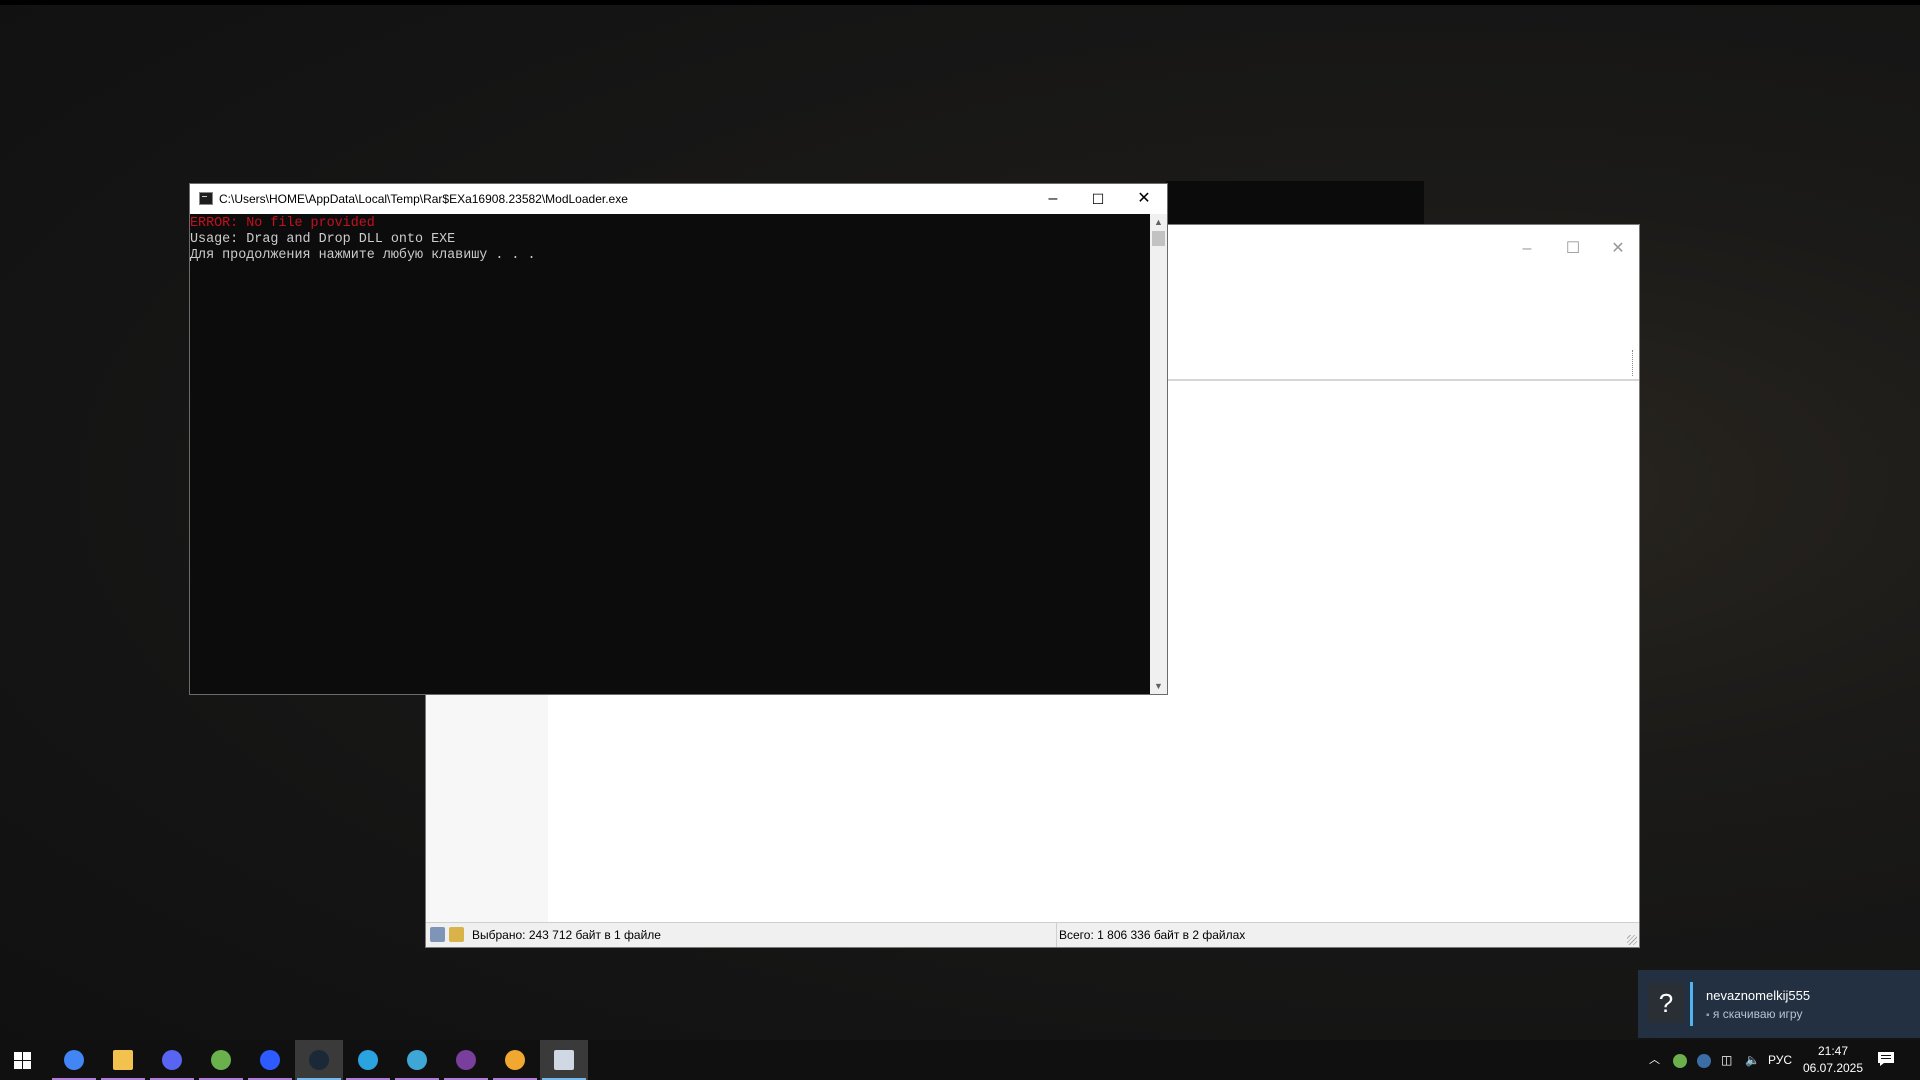 The width and height of the screenshot is (1920, 1080). I want to click on lock-archive-icon, so click(456, 934).